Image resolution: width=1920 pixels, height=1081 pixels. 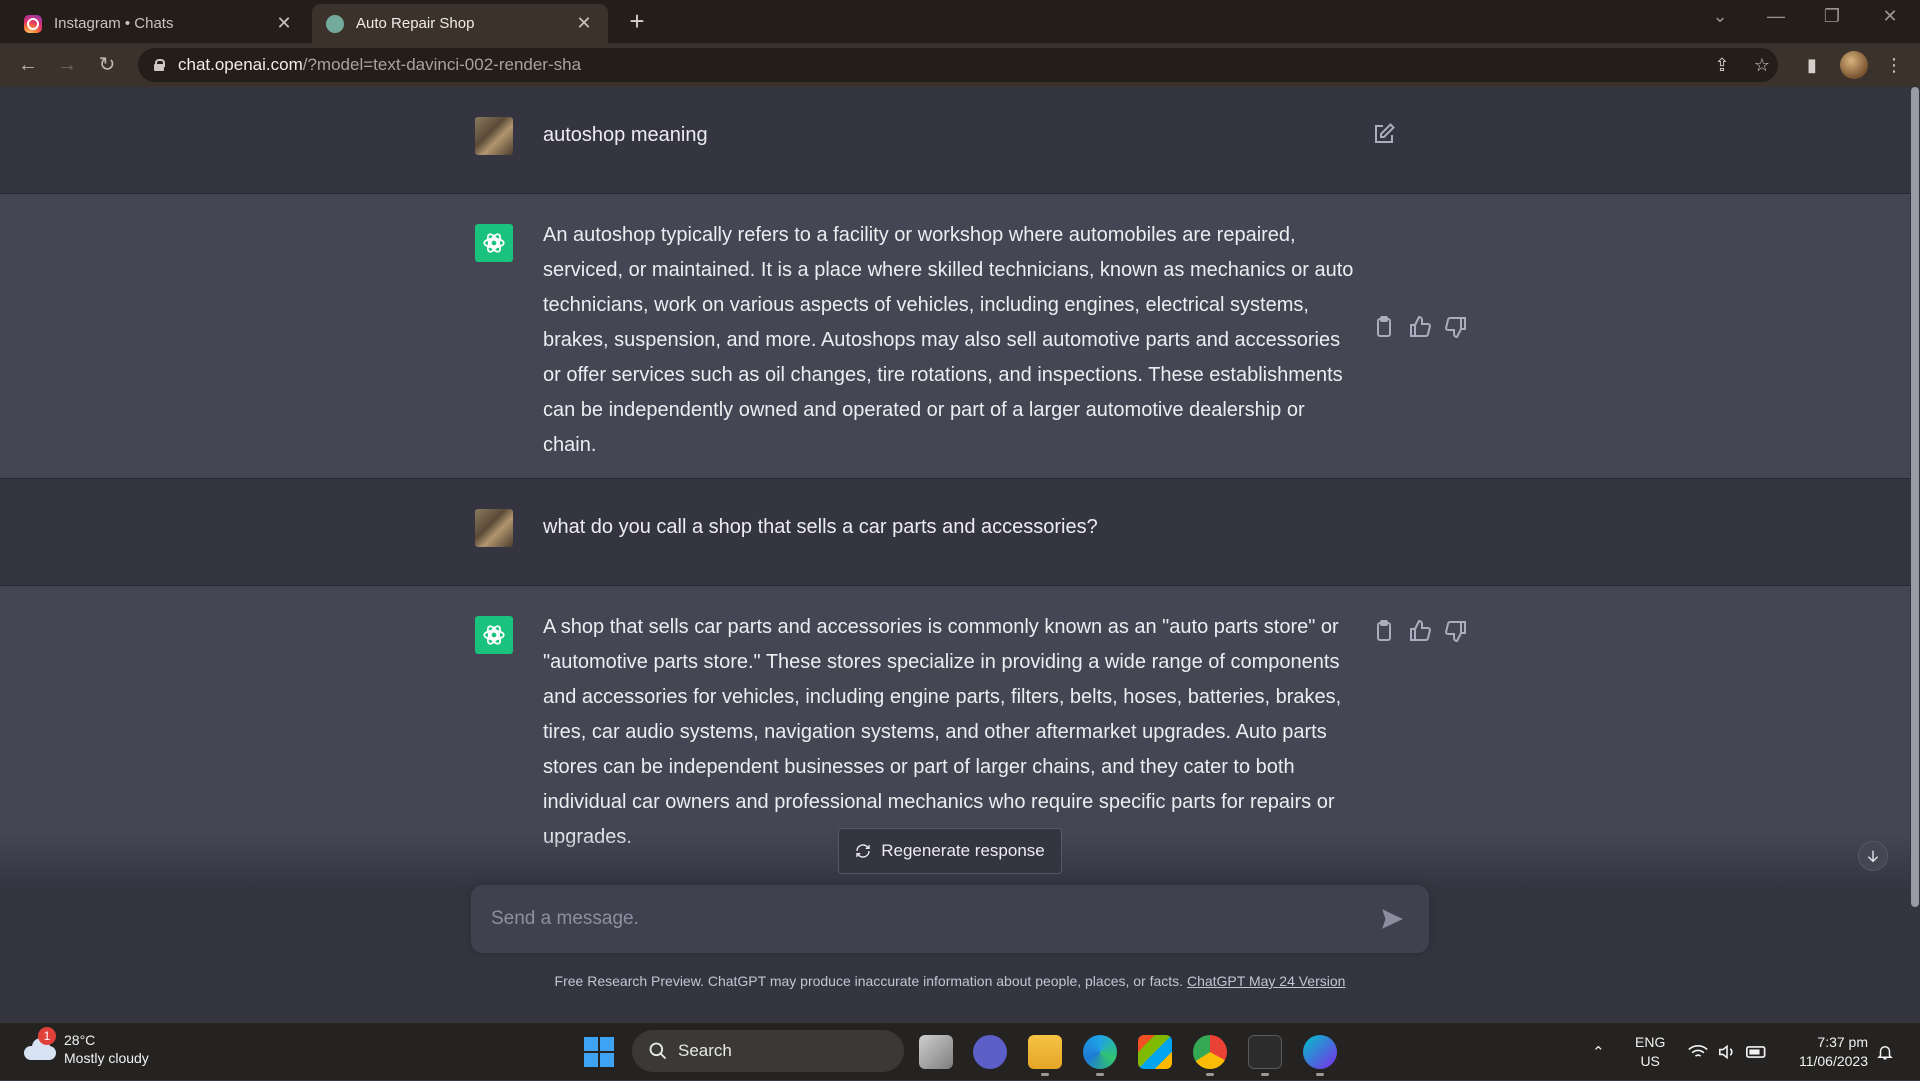 What do you see at coordinates (599, 1052) in the screenshot?
I see `windows-start-icon` at bounding box center [599, 1052].